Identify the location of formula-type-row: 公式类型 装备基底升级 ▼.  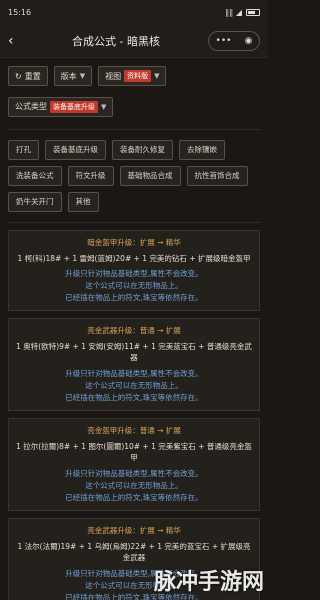
(134, 106).